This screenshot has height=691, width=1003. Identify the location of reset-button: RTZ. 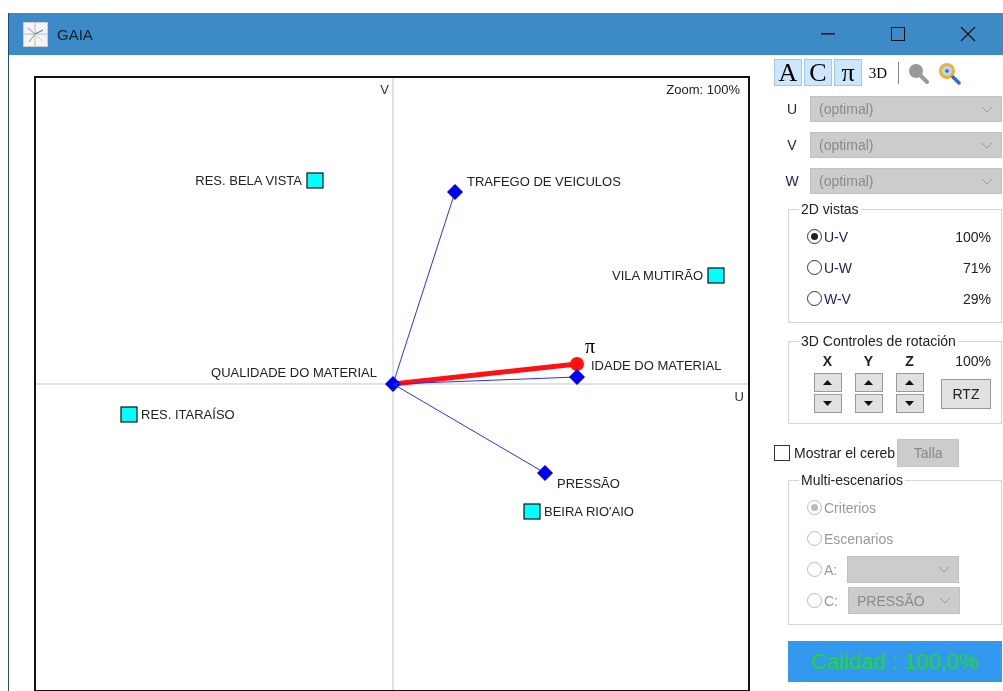
(966, 394).